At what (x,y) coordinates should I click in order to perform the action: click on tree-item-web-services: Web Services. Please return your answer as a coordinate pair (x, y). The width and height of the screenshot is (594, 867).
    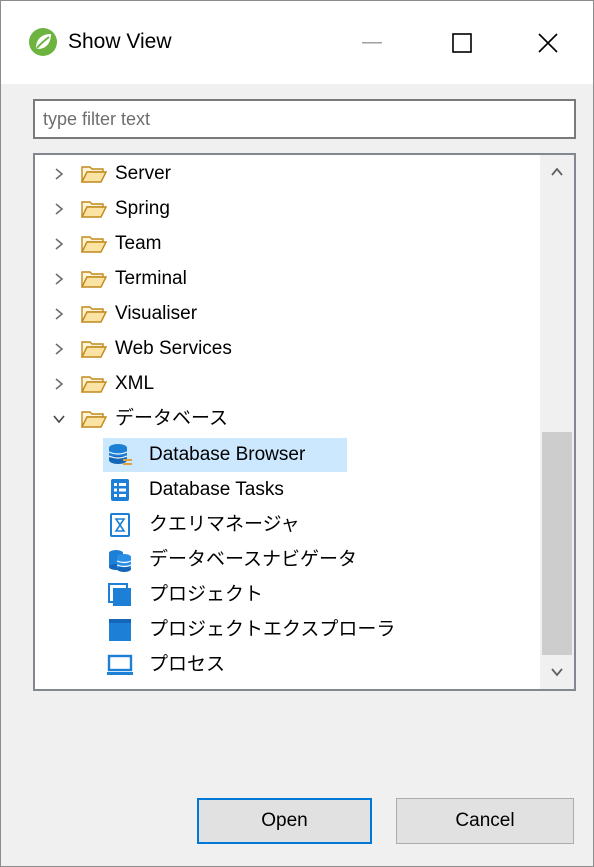
    Looking at the image, I should click on (287, 349).